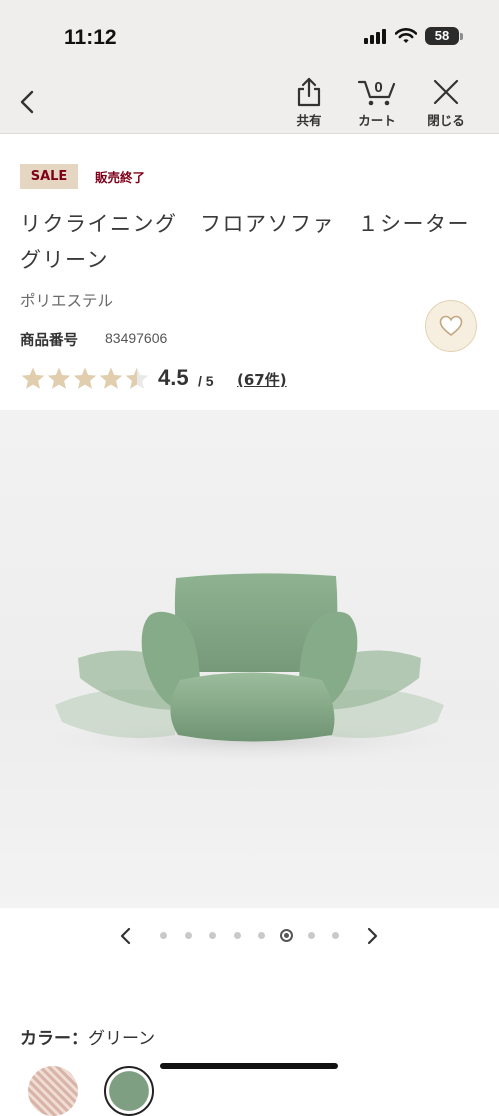 This screenshot has width=499, height=1116. What do you see at coordinates (90, 37) in the screenshot?
I see `status-time: 11:12` at bounding box center [90, 37].